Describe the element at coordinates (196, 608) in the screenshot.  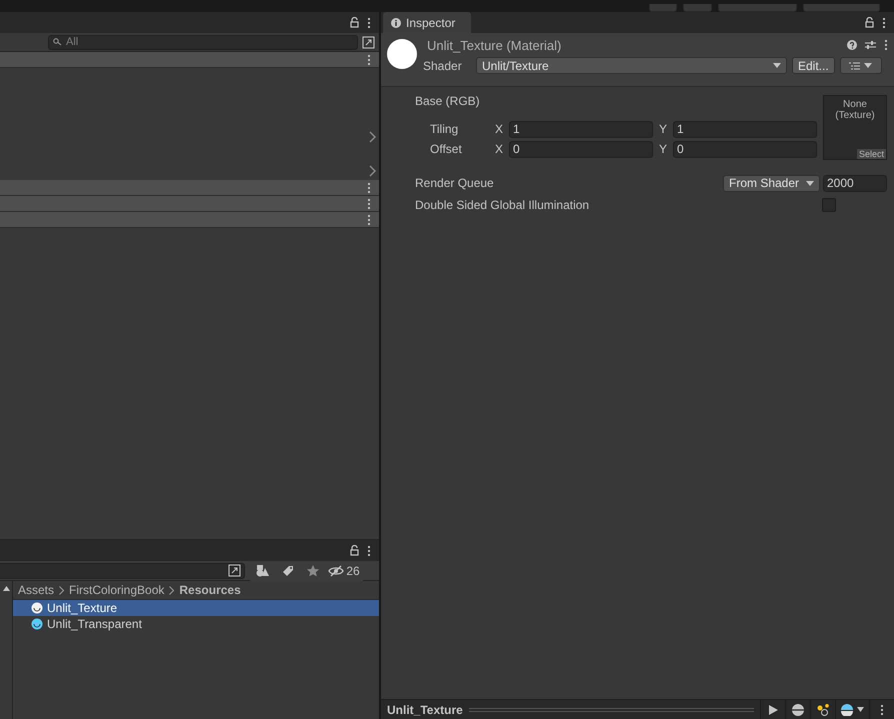
I see `asset-item: Unlit_Texture` at that location.